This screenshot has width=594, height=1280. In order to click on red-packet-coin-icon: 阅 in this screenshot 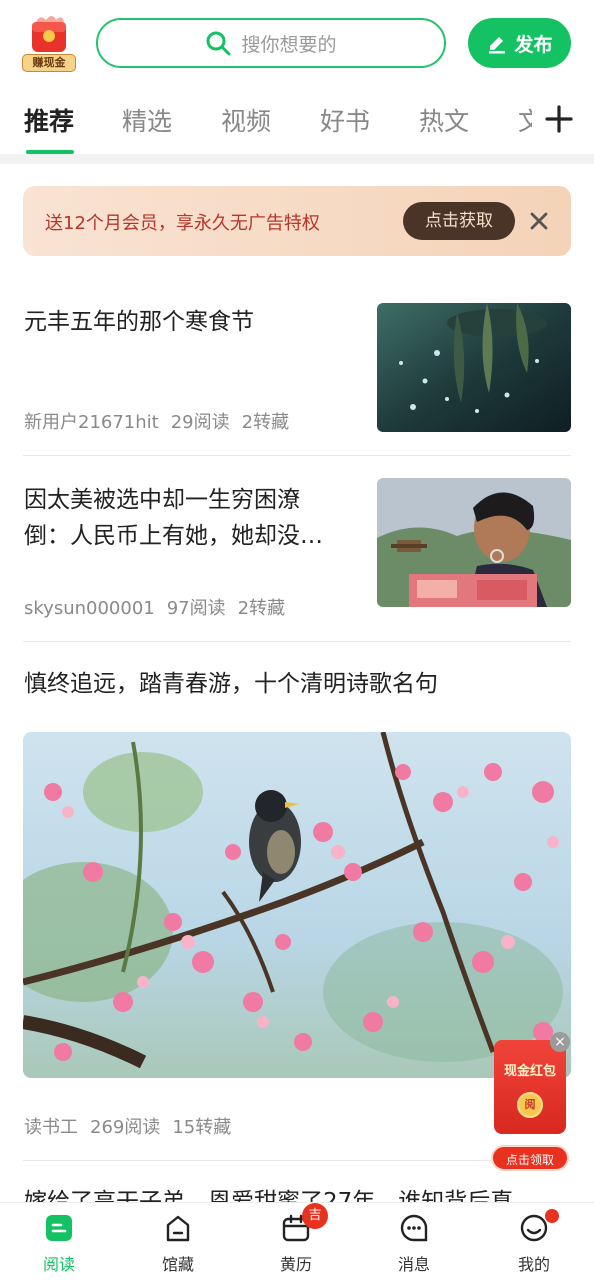, I will do `click(530, 1105)`.